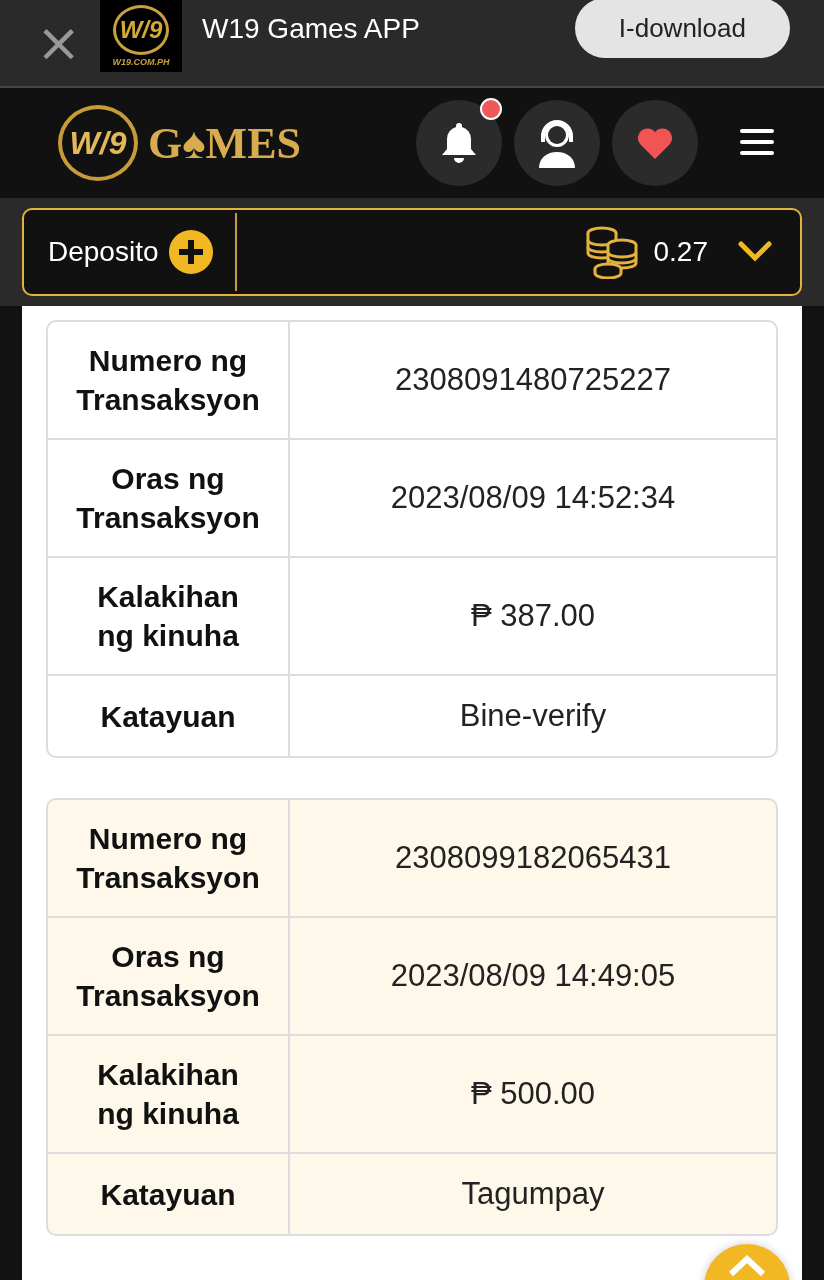 The image size is (824, 1280). Describe the element at coordinates (533, 380) in the screenshot. I see `row-value: 2308091480725227` at that location.